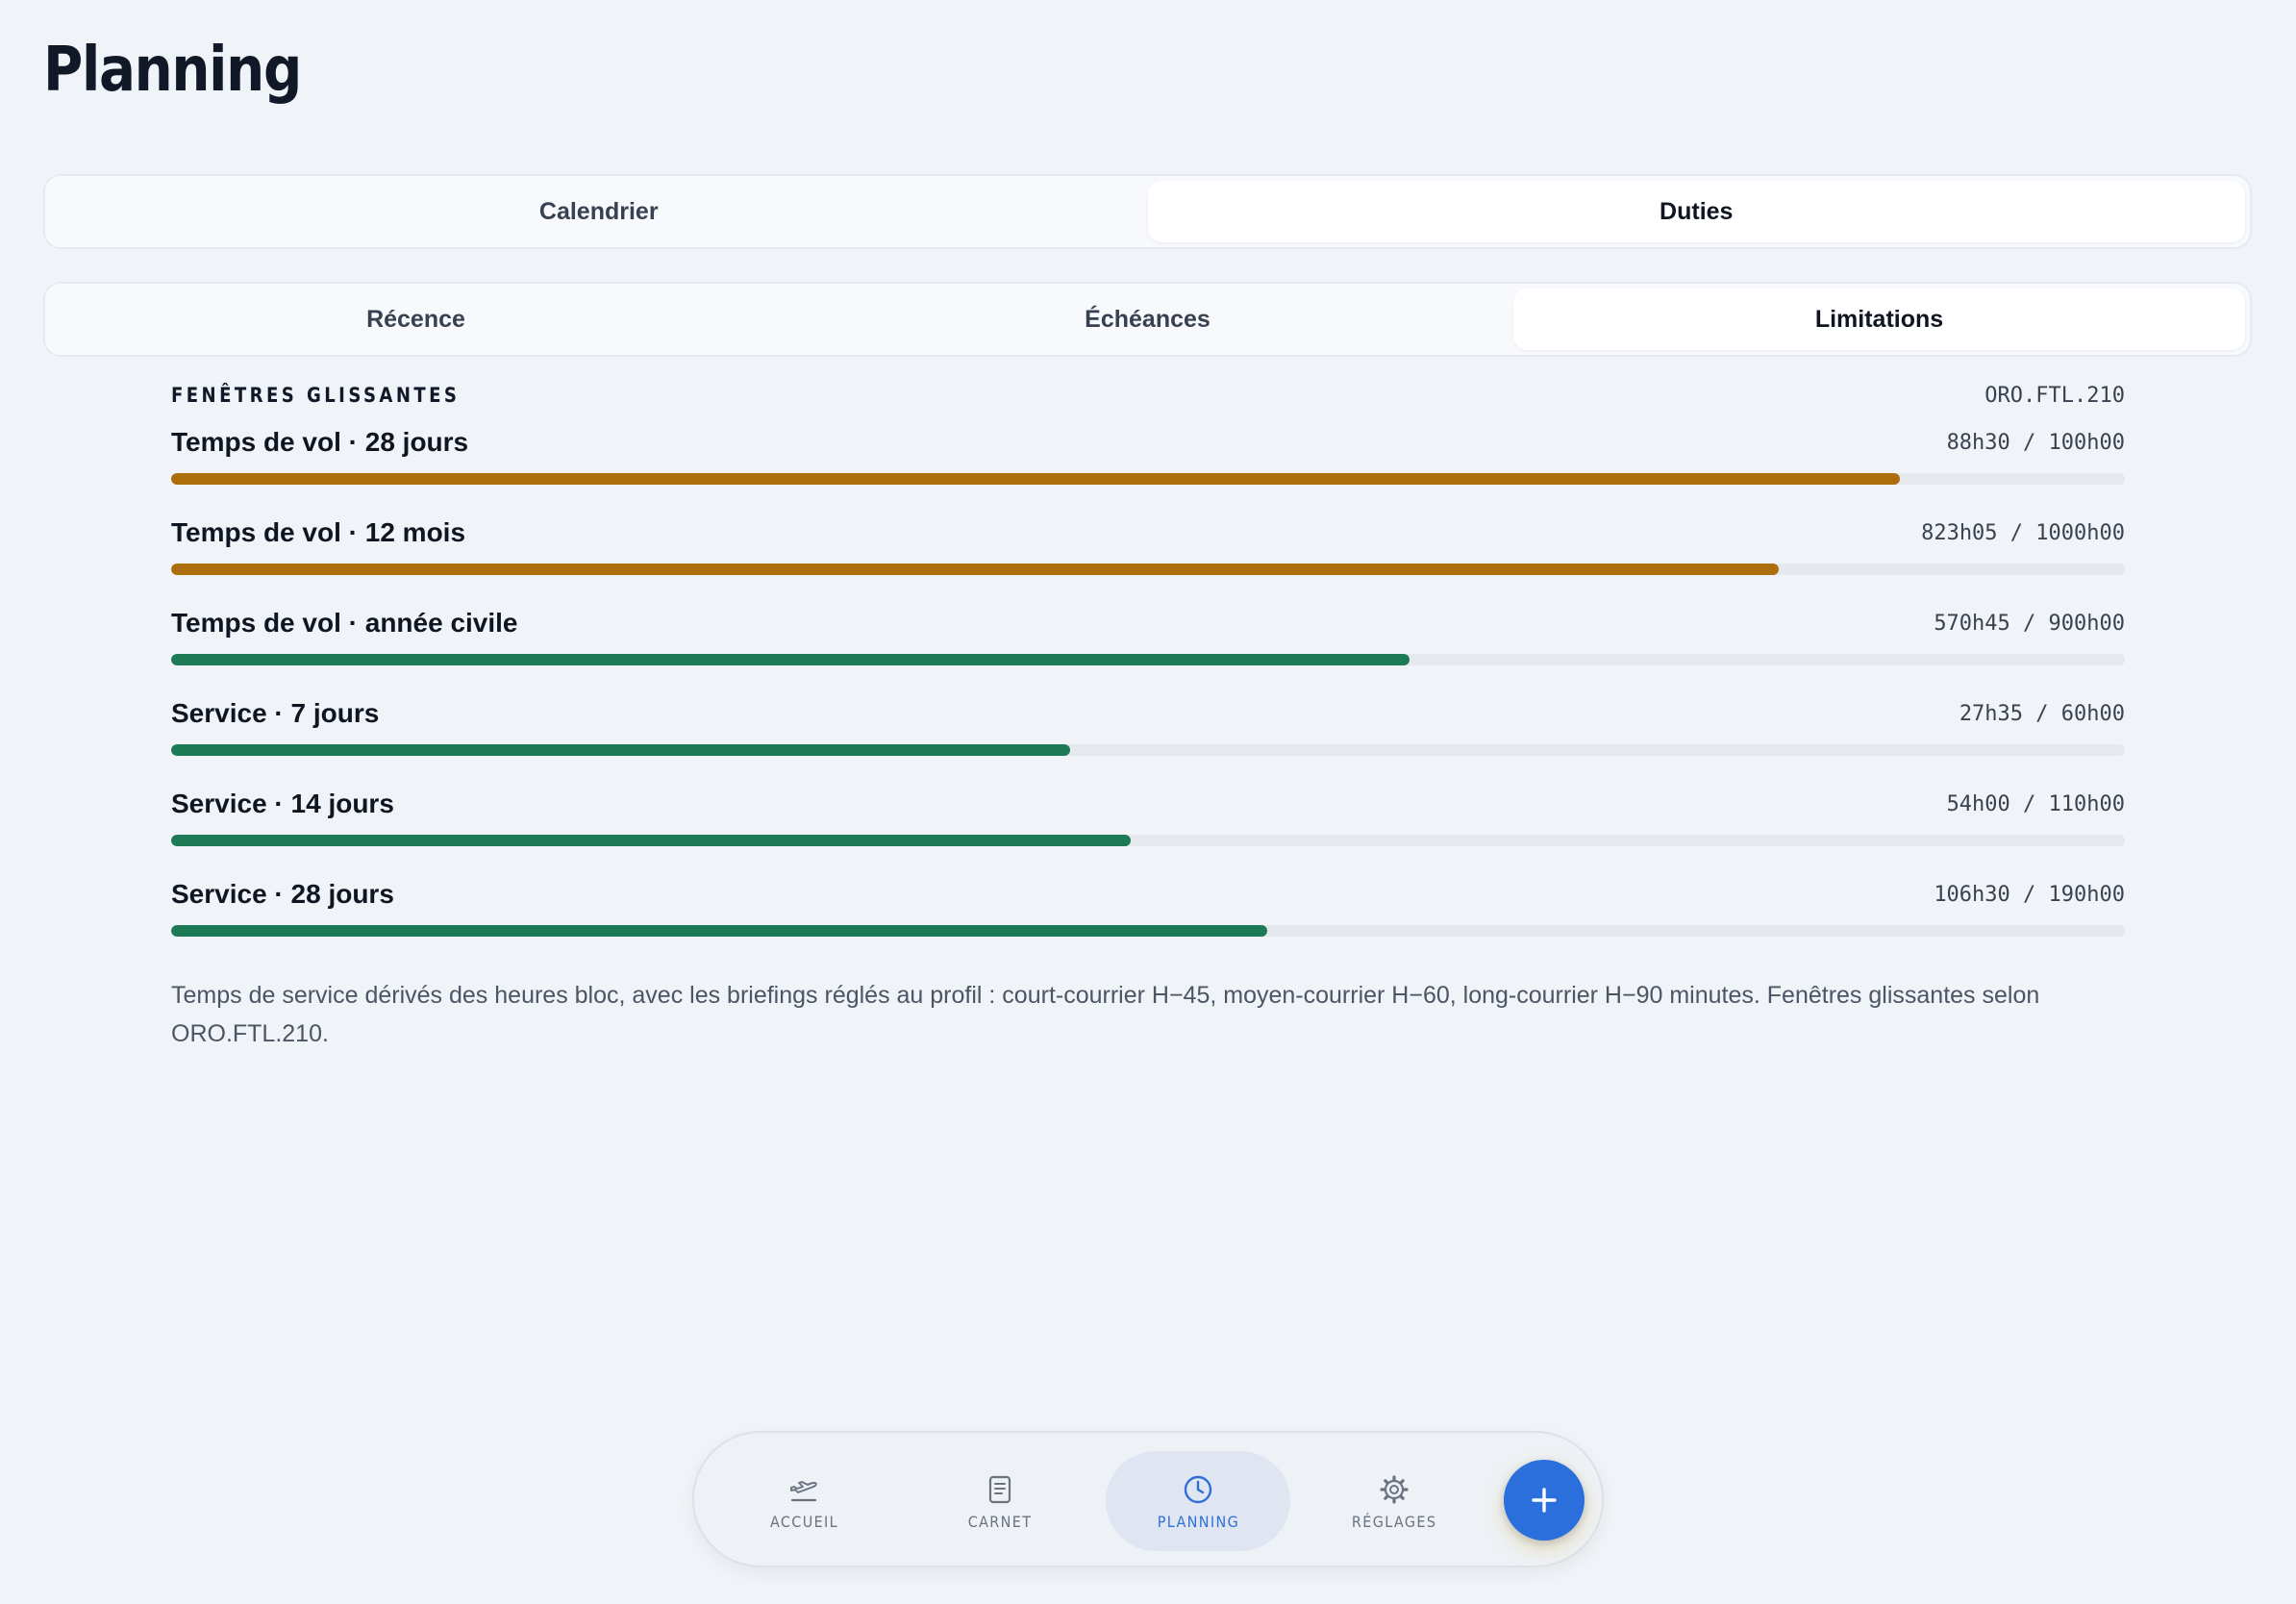 This screenshot has width=2296, height=1604. Describe the element at coordinates (1148, 395) in the screenshot. I see `section-header: FENÊTRES GLISSANTES ORO.FTL.210` at that location.